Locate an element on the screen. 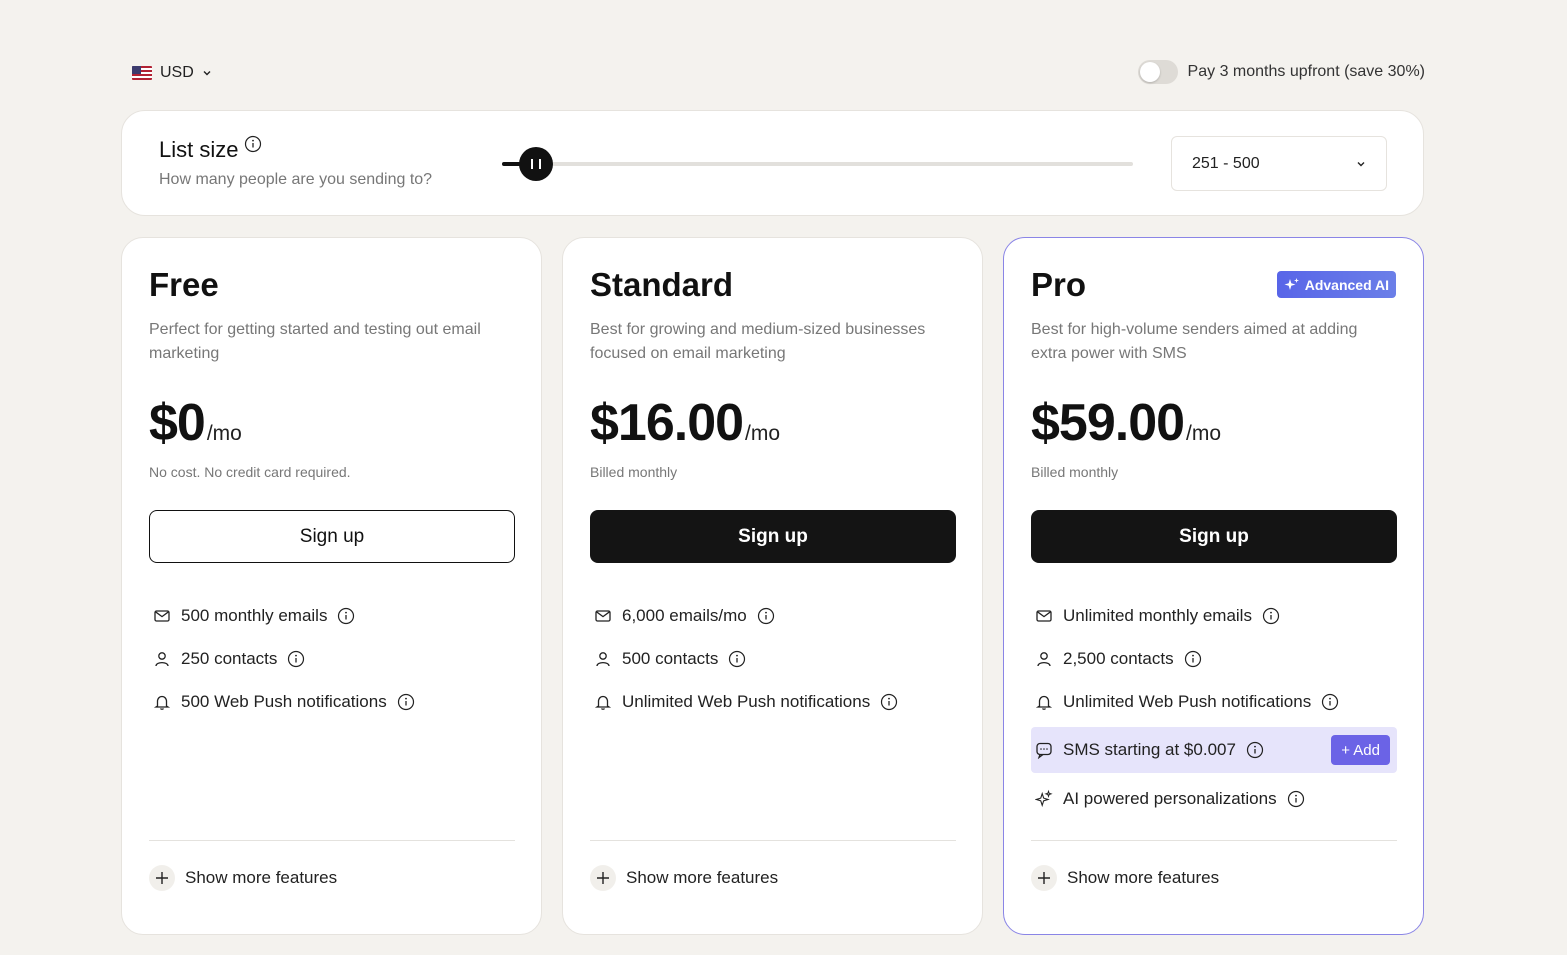 The width and height of the screenshot is (1567, 955). feature-label: 500 monthly emails is located at coordinates (254, 615).